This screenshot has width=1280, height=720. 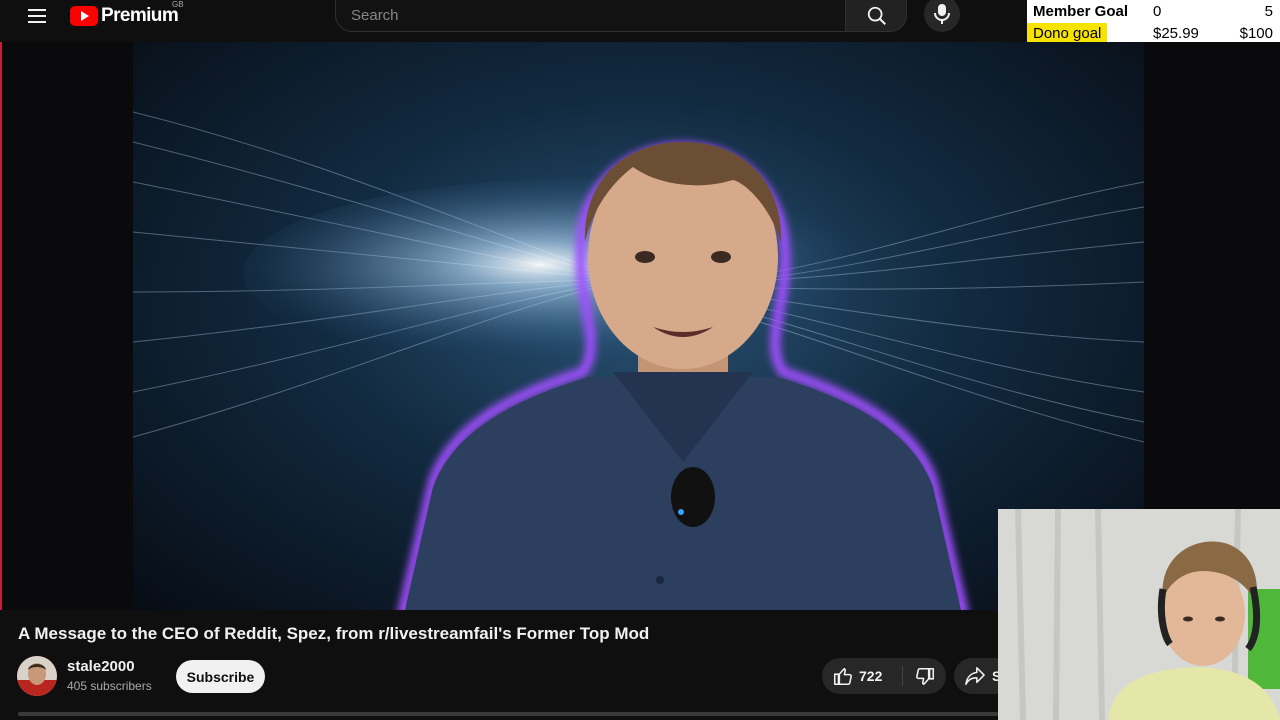 What do you see at coordinates (178, 4) in the screenshot?
I see `region-code: GB` at bounding box center [178, 4].